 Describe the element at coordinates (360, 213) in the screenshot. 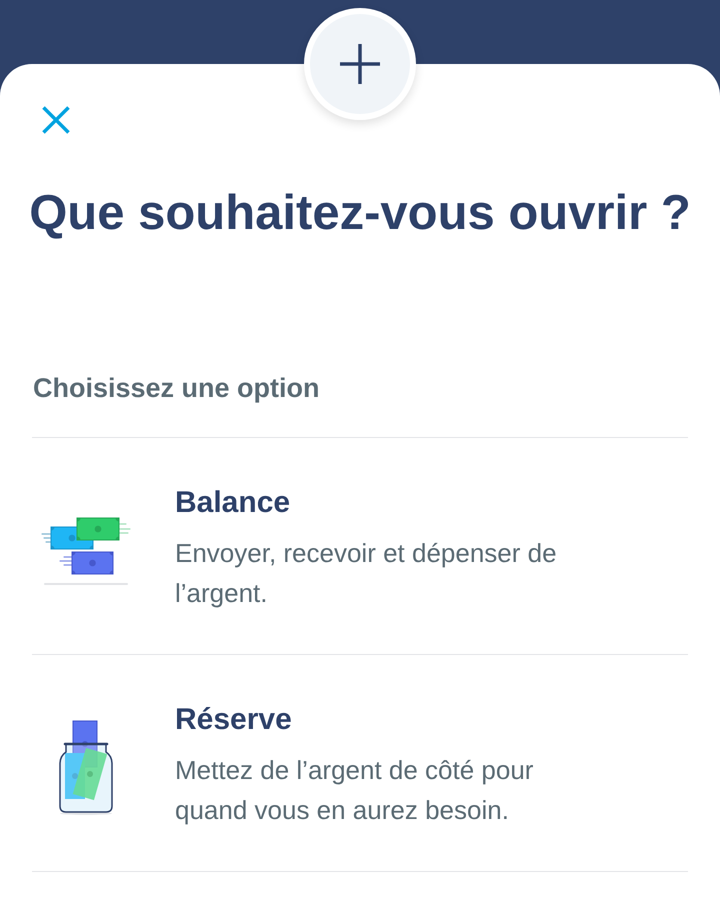

I see `page-title: Que souhaitez-vous ouvrir ?` at that location.